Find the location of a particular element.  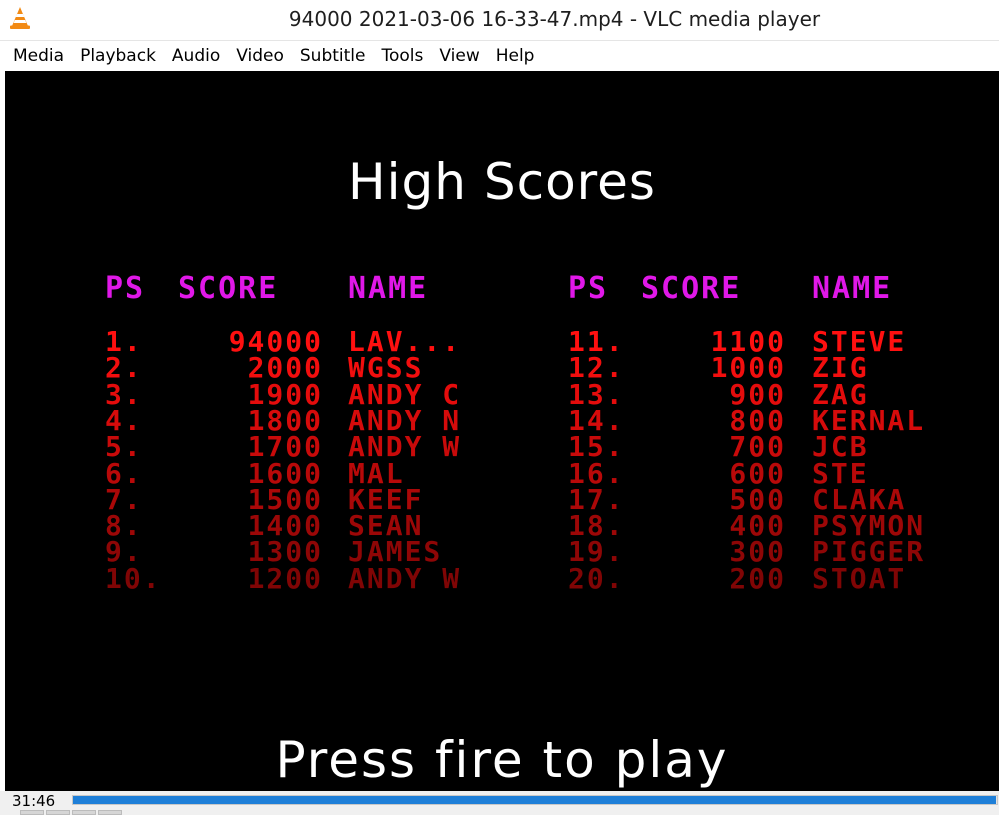

seek-bar is located at coordinates (535, 800).